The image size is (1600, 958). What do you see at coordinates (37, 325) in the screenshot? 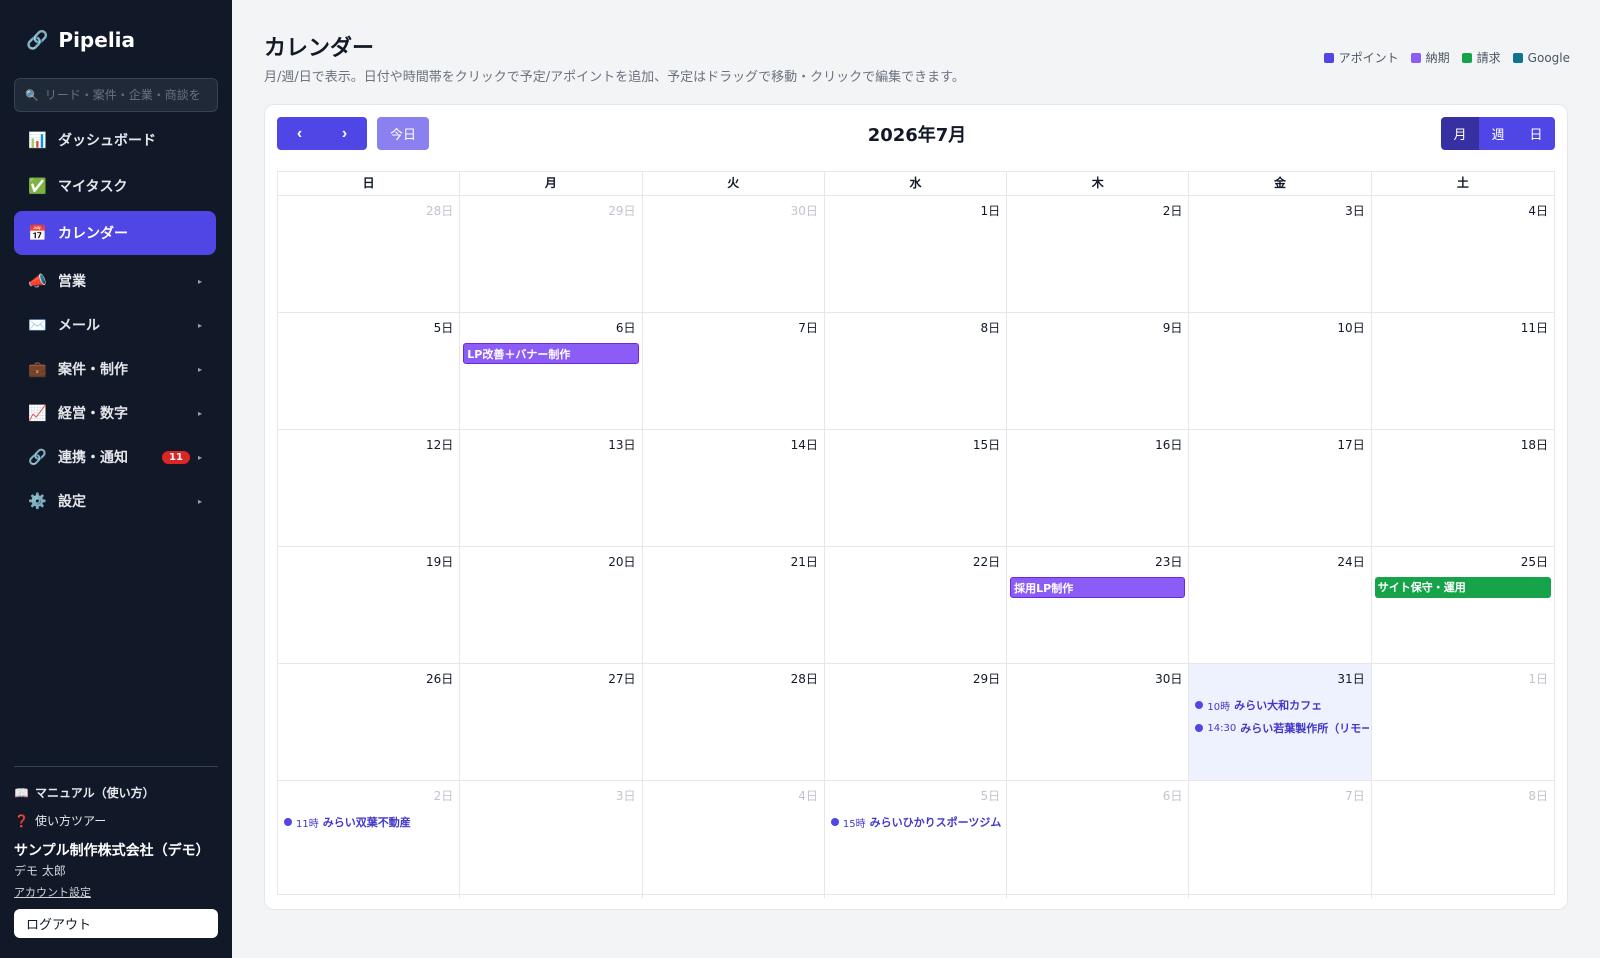
I see `envelope-icon: ✉️` at bounding box center [37, 325].